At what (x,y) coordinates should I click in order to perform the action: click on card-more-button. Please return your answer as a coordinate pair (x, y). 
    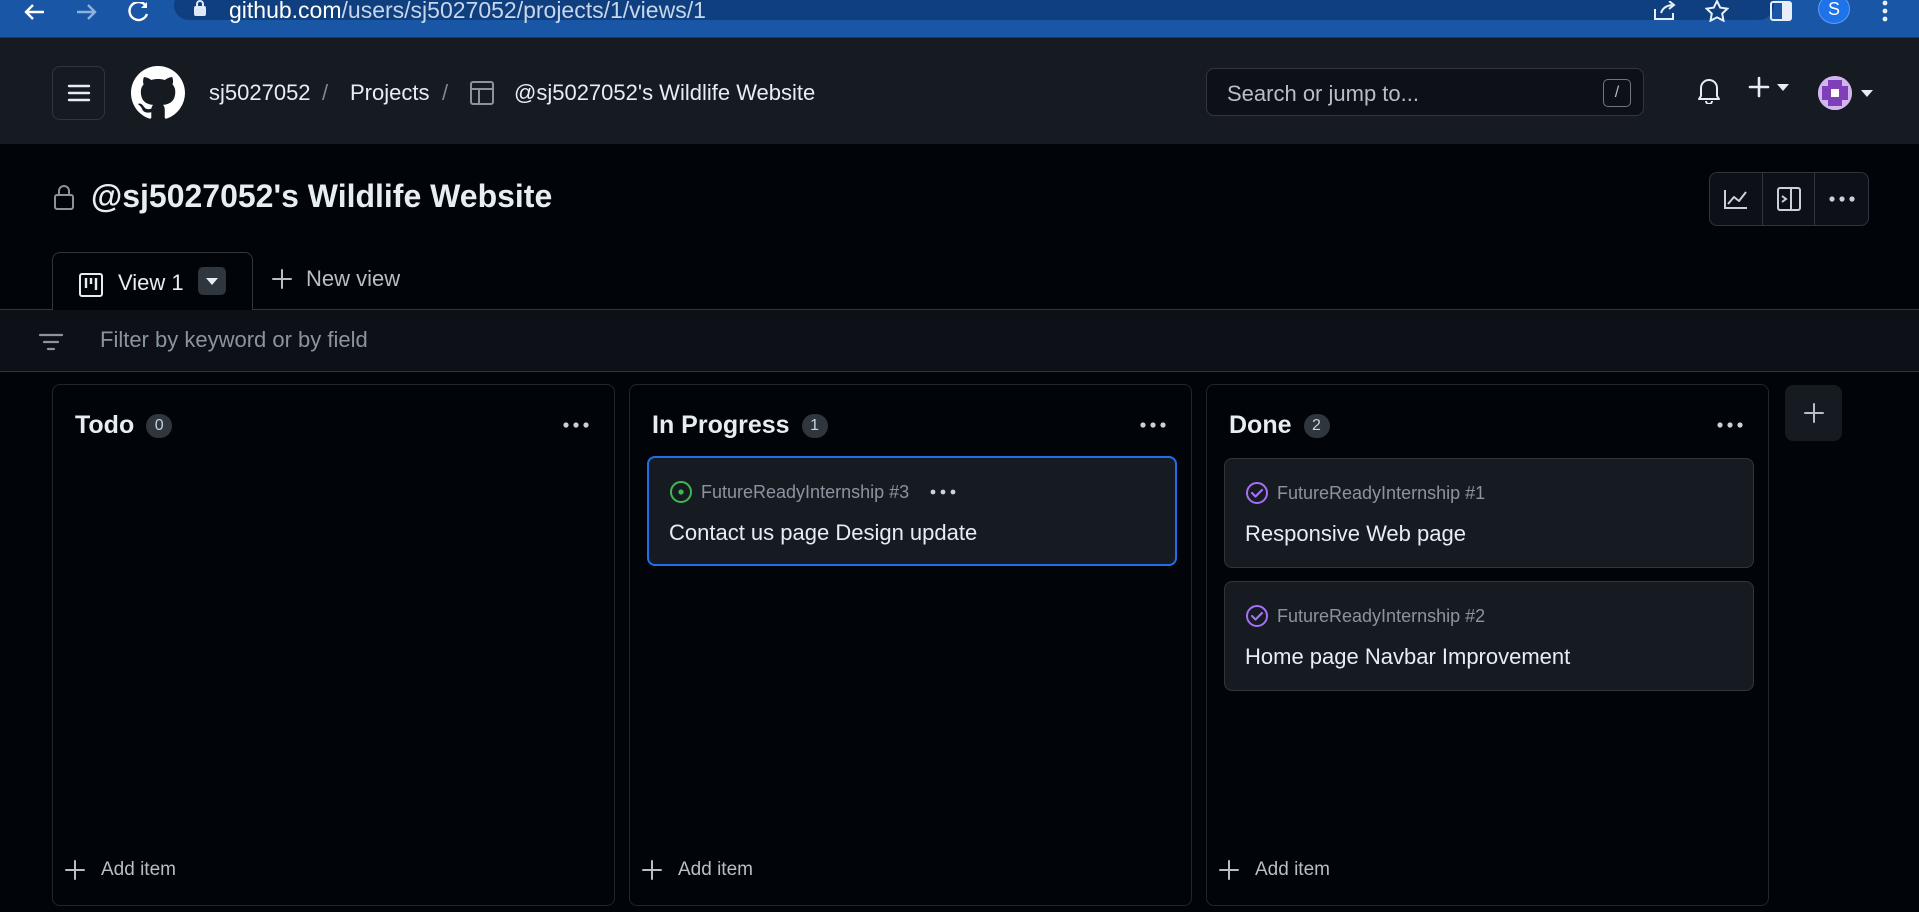
    Looking at the image, I should click on (943, 492).